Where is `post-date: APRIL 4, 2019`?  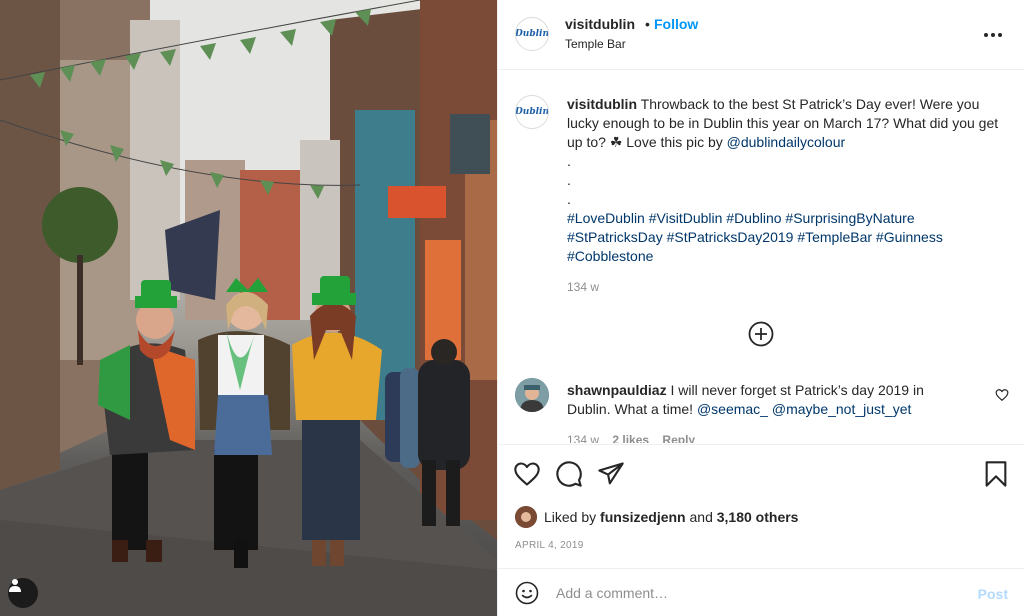 post-date: APRIL 4, 2019 is located at coordinates (549, 545).